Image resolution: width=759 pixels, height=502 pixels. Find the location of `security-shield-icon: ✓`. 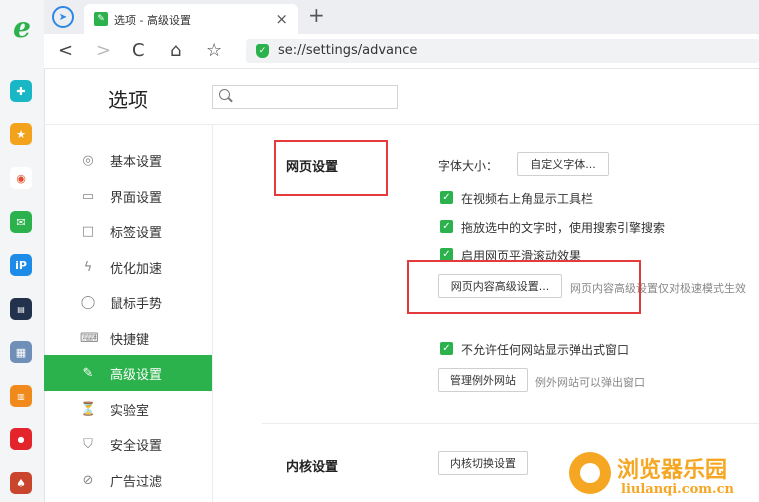

security-shield-icon: ✓ is located at coordinates (262, 51).